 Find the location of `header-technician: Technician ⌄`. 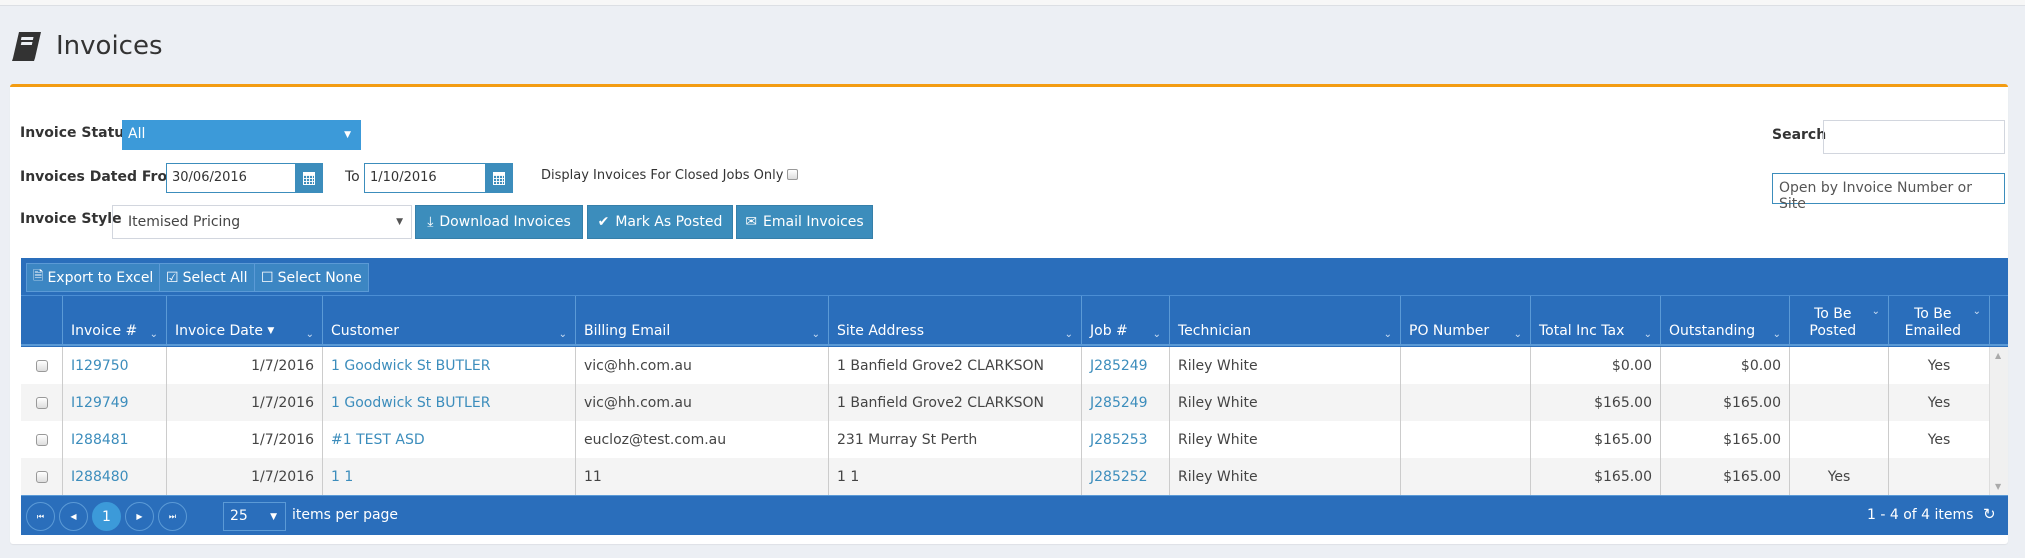

header-technician: Technician ⌄ is located at coordinates (1284, 321).